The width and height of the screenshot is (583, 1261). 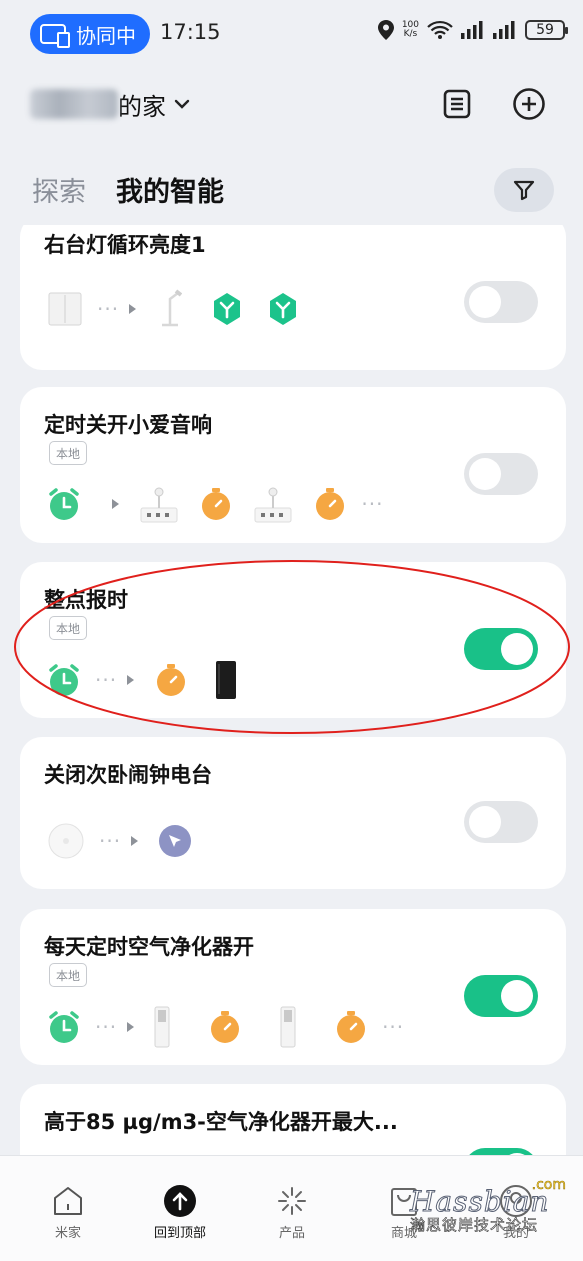 What do you see at coordinates (182, 104) in the screenshot?
I see `chevron-down-icon` at bounding box center [182, 104].